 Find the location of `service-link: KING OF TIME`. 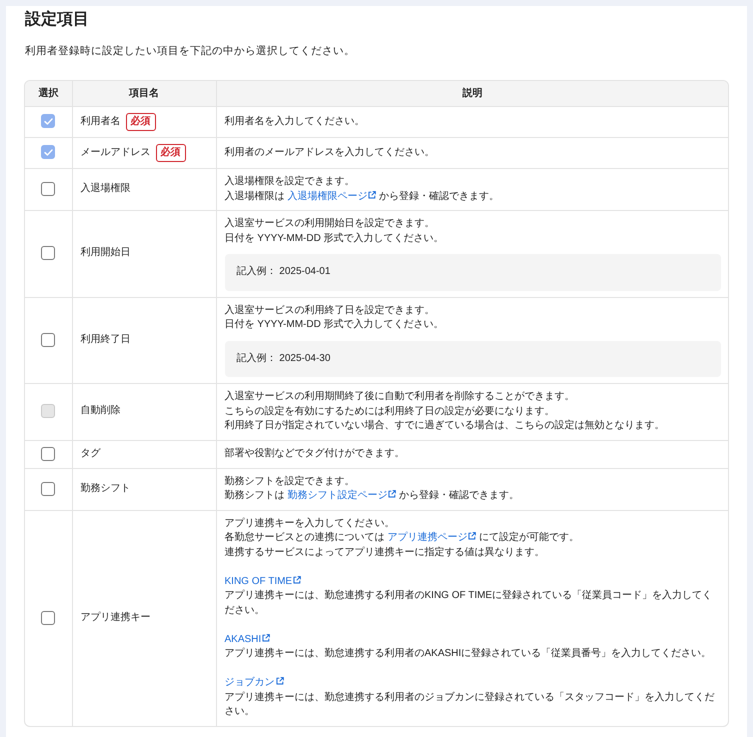

service-link: KING OF TIME is located at coordinates (263, 581).